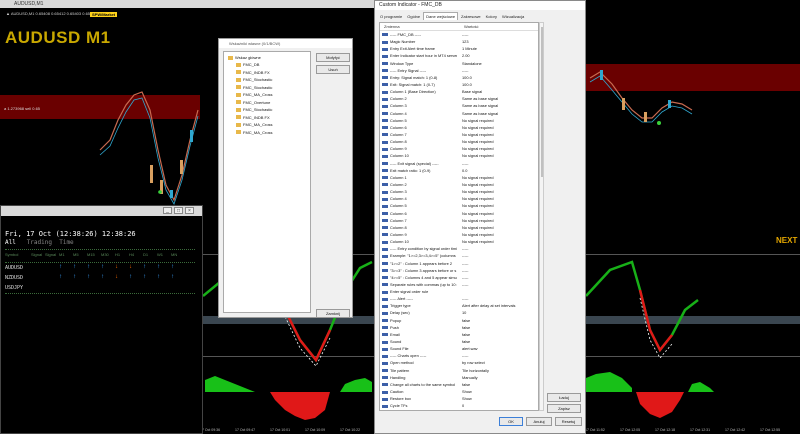 The image size is (800, 434). I want to click on parameter-row: ----- Entry Signal ----- -----, so click(459, 70).